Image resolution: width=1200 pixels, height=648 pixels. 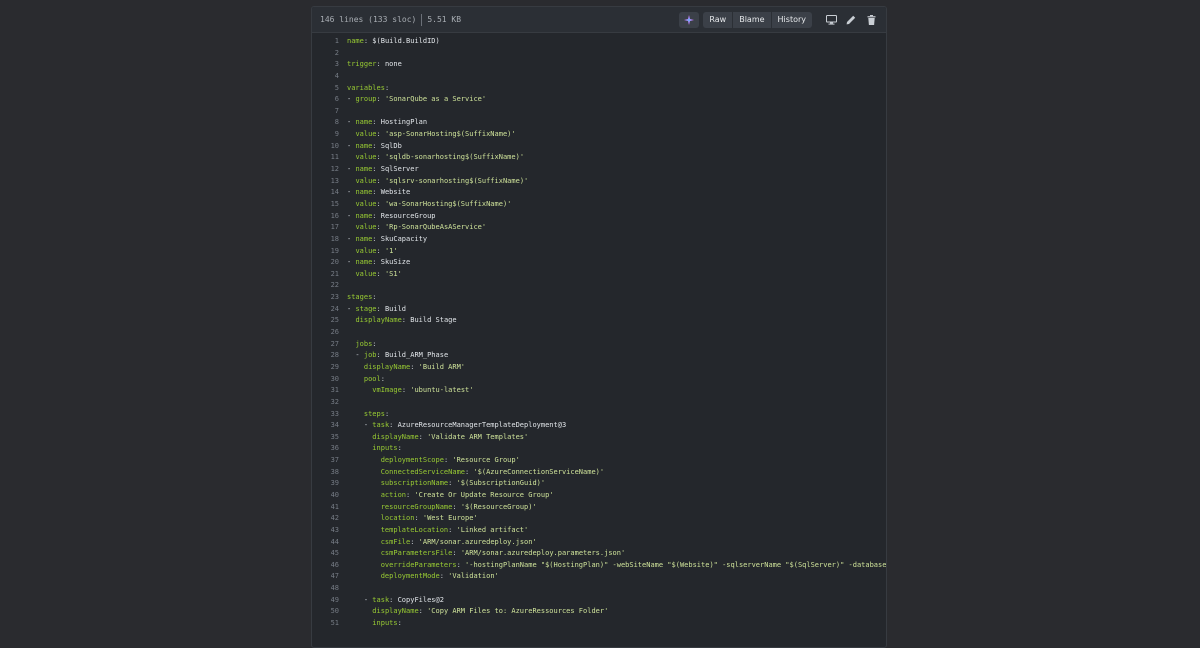 I want to click on indent-marker, so click(x=359, y=437).